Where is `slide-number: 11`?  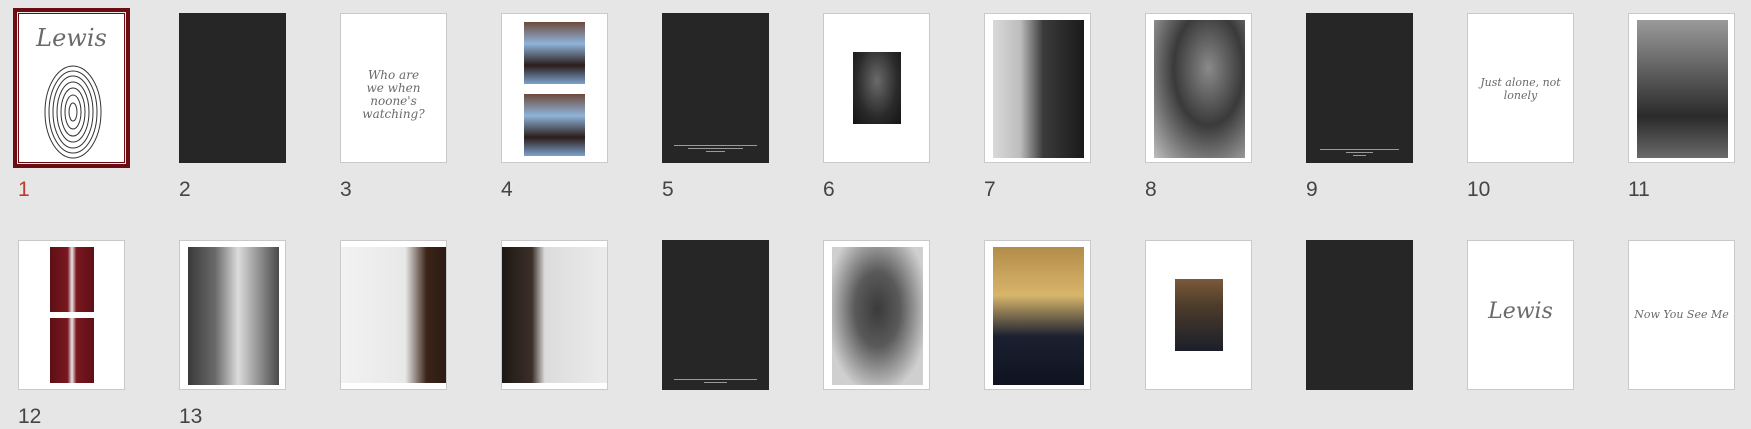
slide-number: 11 is located at coordinates (1639, 189).